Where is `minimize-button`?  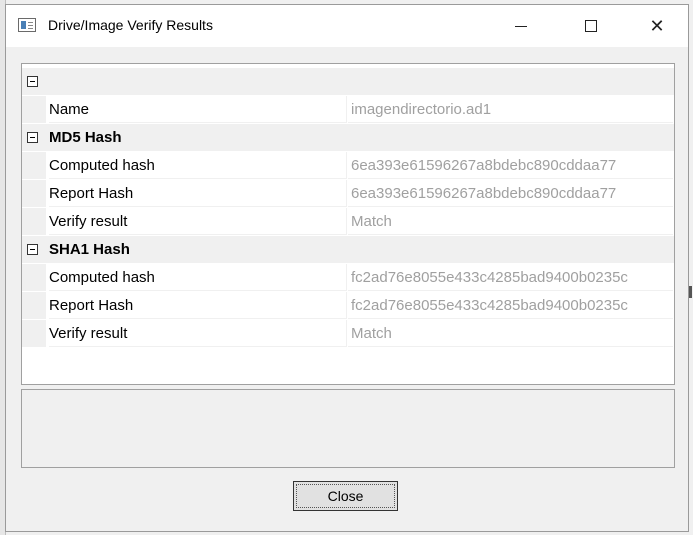 minimize-button is located at coordinates (521, 26).